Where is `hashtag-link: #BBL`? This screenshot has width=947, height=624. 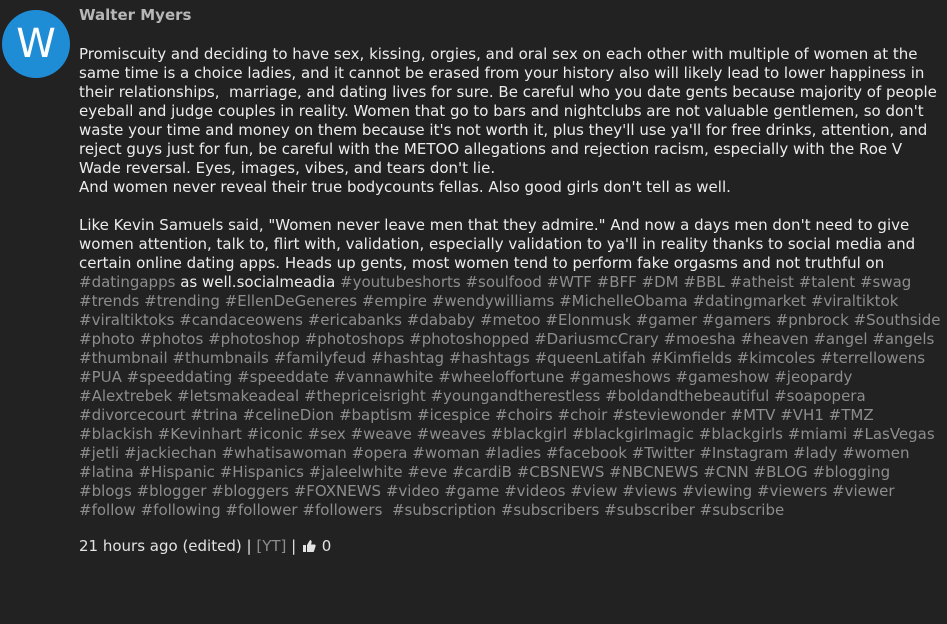 hashtag-link: #BBL is located at coordinates (704, 282).